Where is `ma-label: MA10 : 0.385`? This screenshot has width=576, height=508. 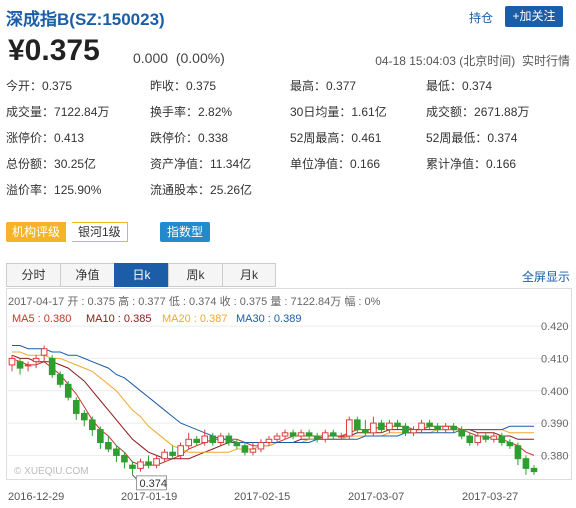
ma-label: MA10 : 0.385 is located at coordinates (119, 319).